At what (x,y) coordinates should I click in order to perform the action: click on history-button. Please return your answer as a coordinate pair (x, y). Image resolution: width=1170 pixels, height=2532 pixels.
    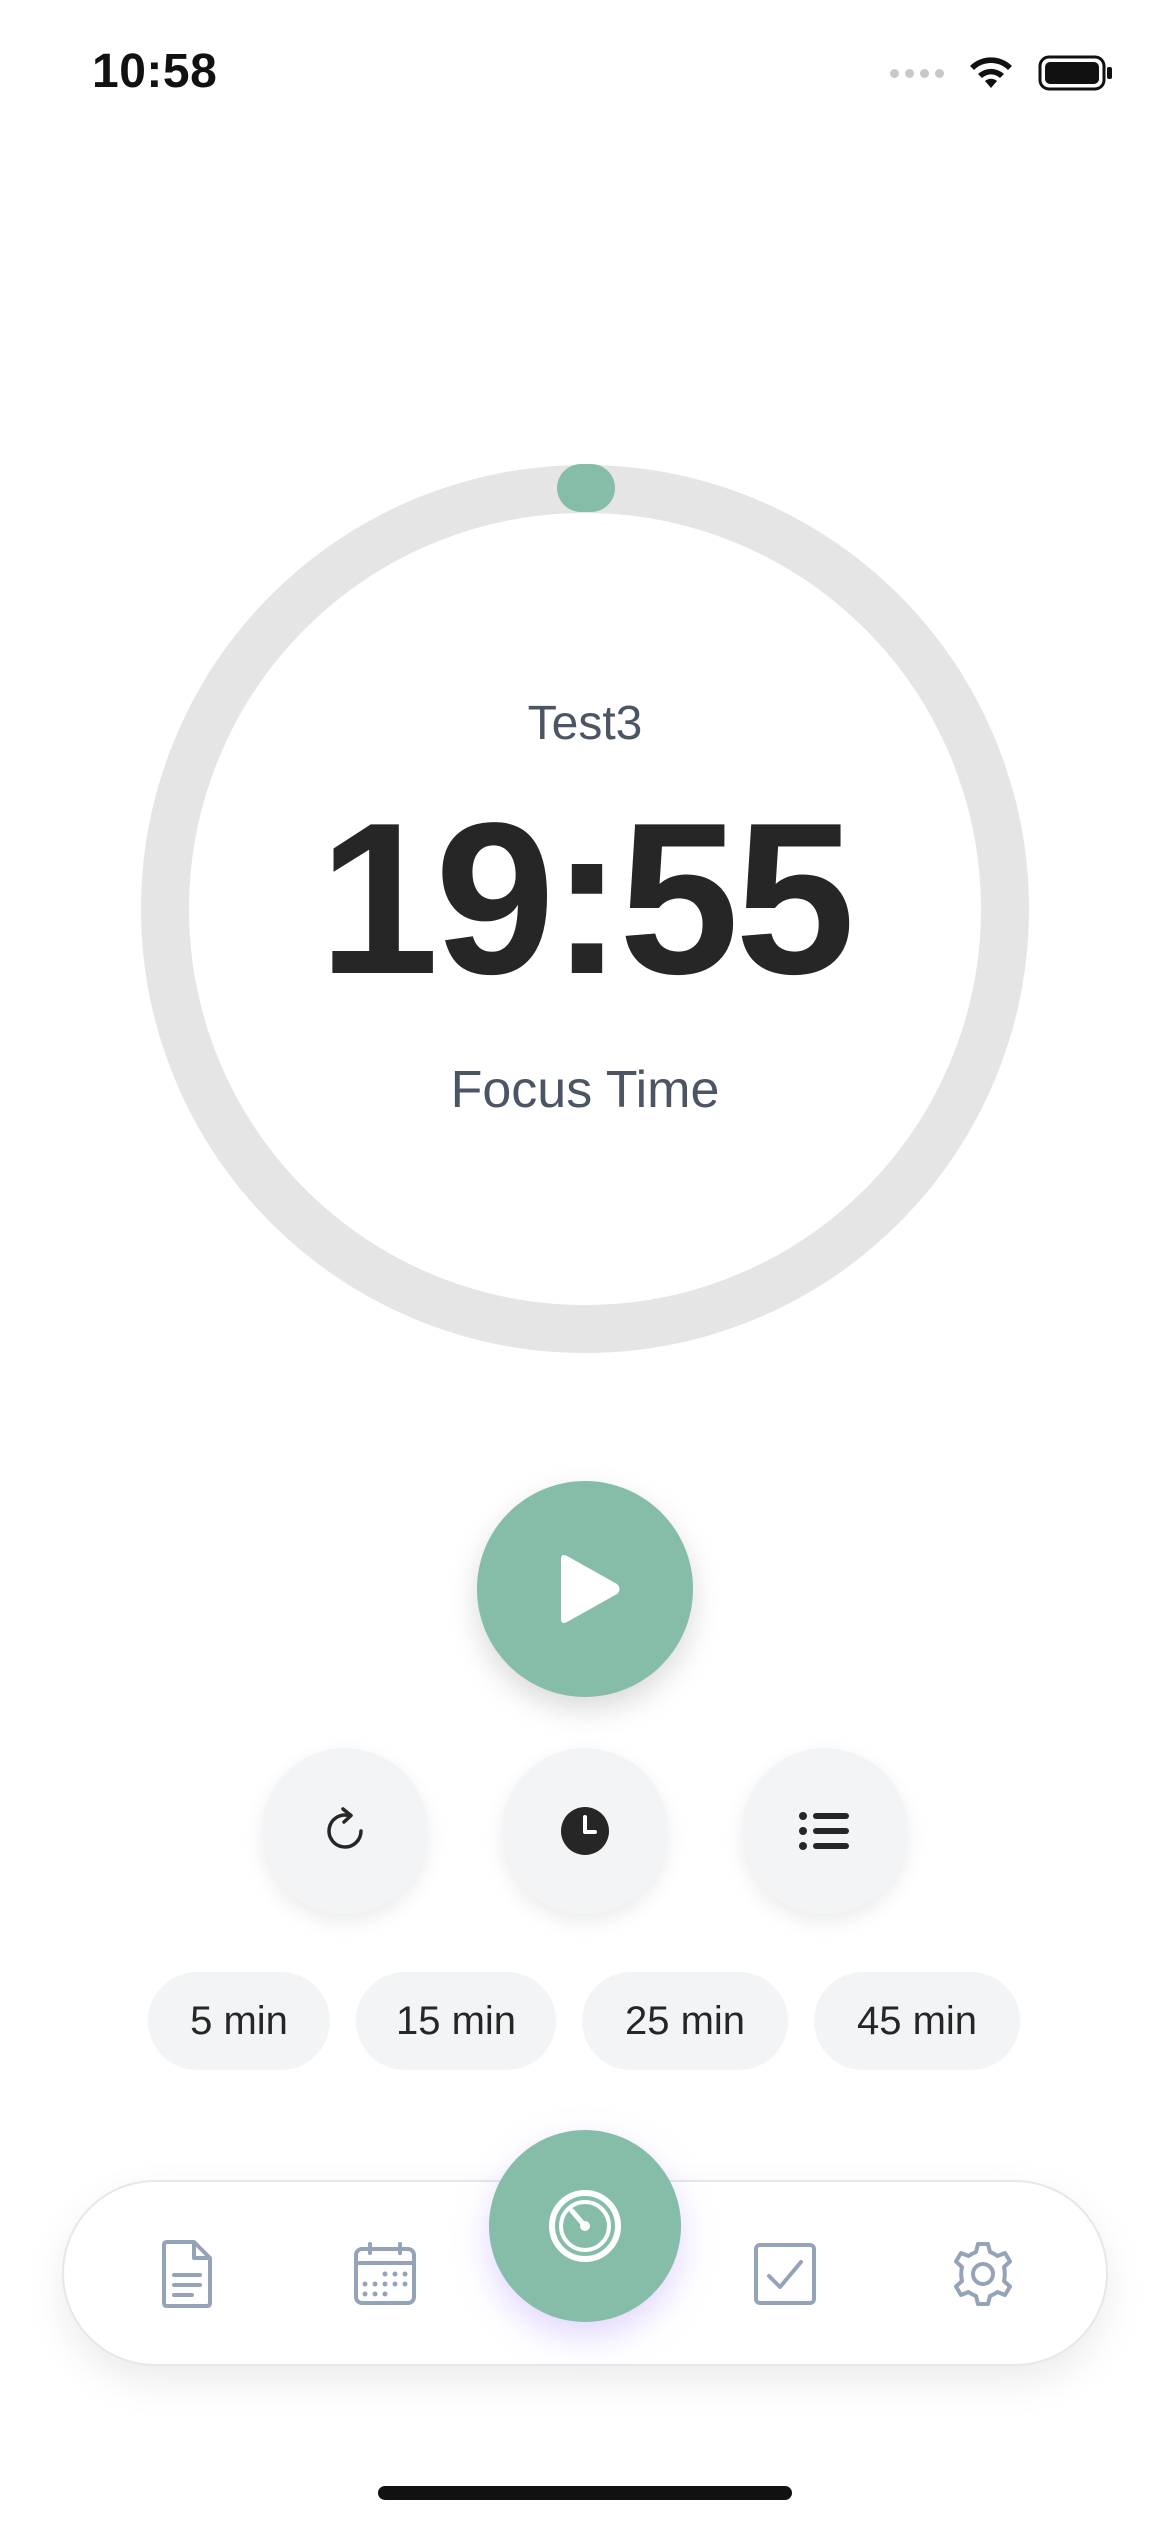
    Looking at the image, I should click on (585, 1831).